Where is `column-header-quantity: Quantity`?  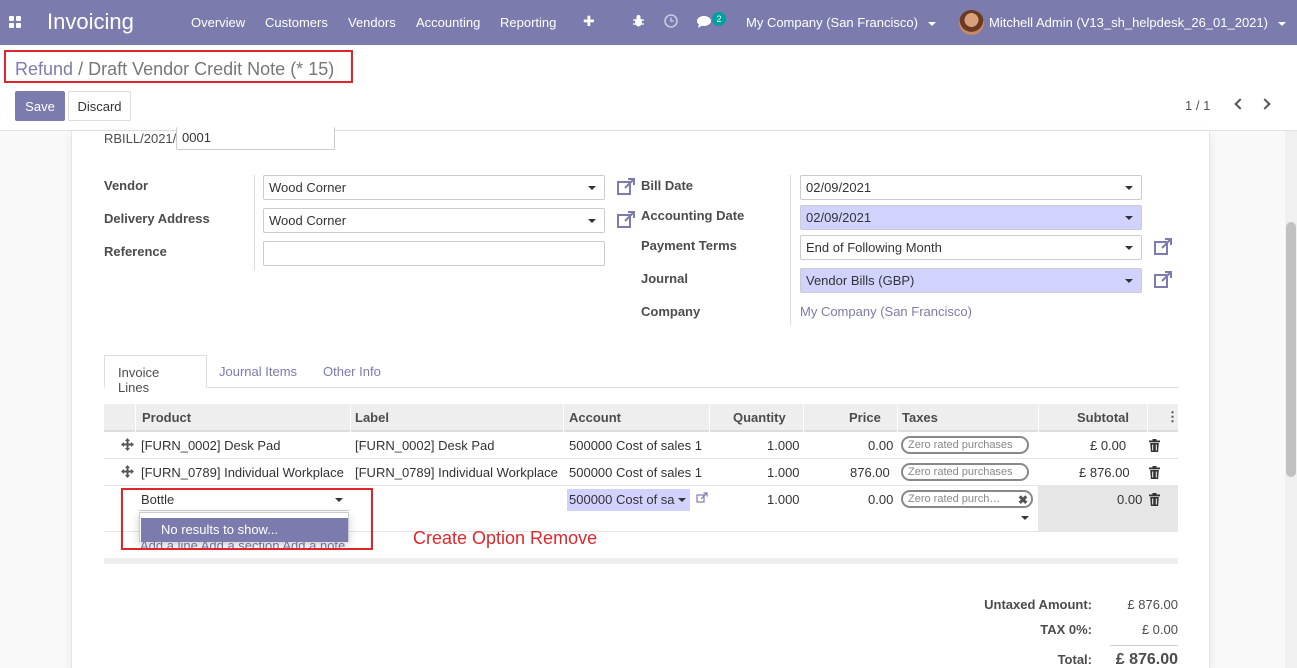
column-header-quantity: Quantity is located at coordinates (759, 417).